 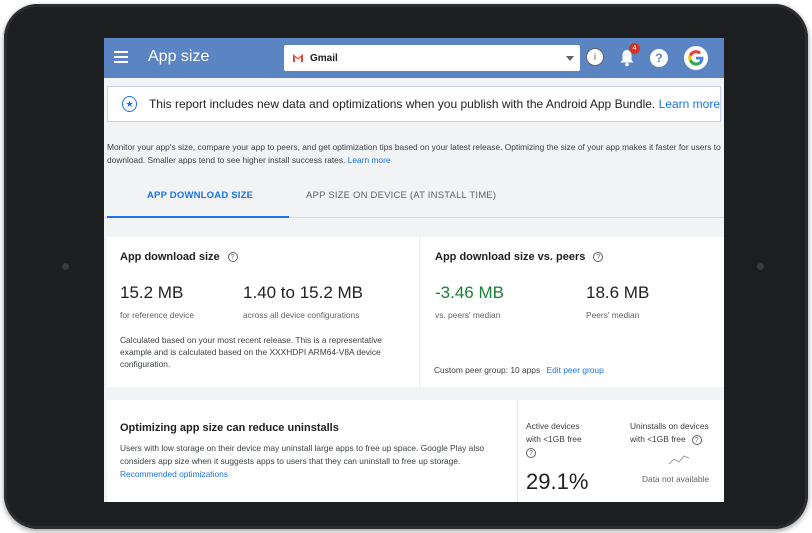 I want to click on range-size-value: 1.40 to 15.2 MB, so click(x=303, y=292).